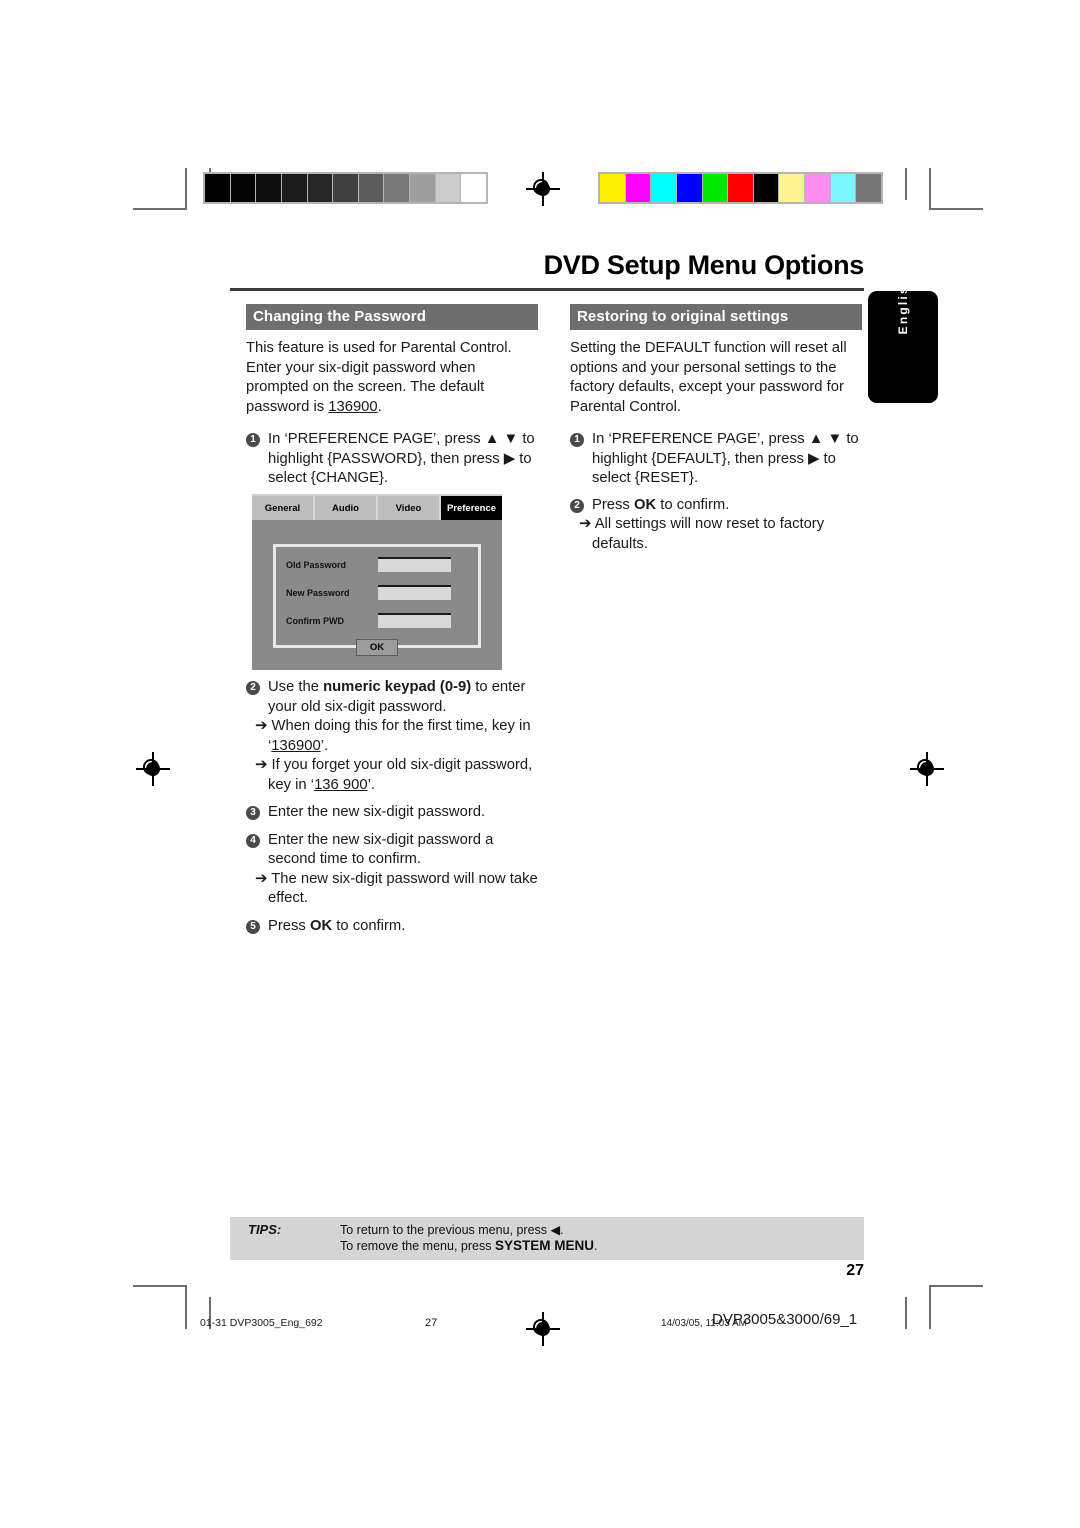 The width and height of the screenshot is (1080, 1528). What do you see at coordinates (452, 1230) in the screenshot?
I see `tips-line-1: To return to the previous menu, press ◀.` at bounding box center [452, 1230].